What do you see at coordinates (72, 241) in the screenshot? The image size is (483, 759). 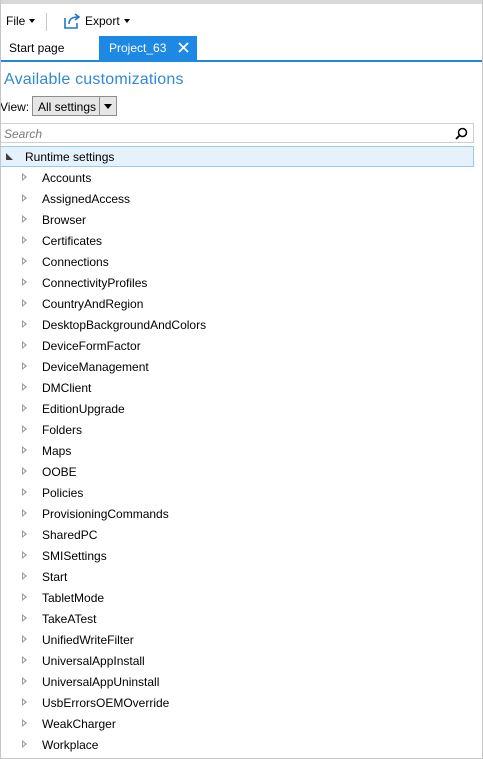 I see `tree-item-label: Certificates` at bounding box center [72, 241].